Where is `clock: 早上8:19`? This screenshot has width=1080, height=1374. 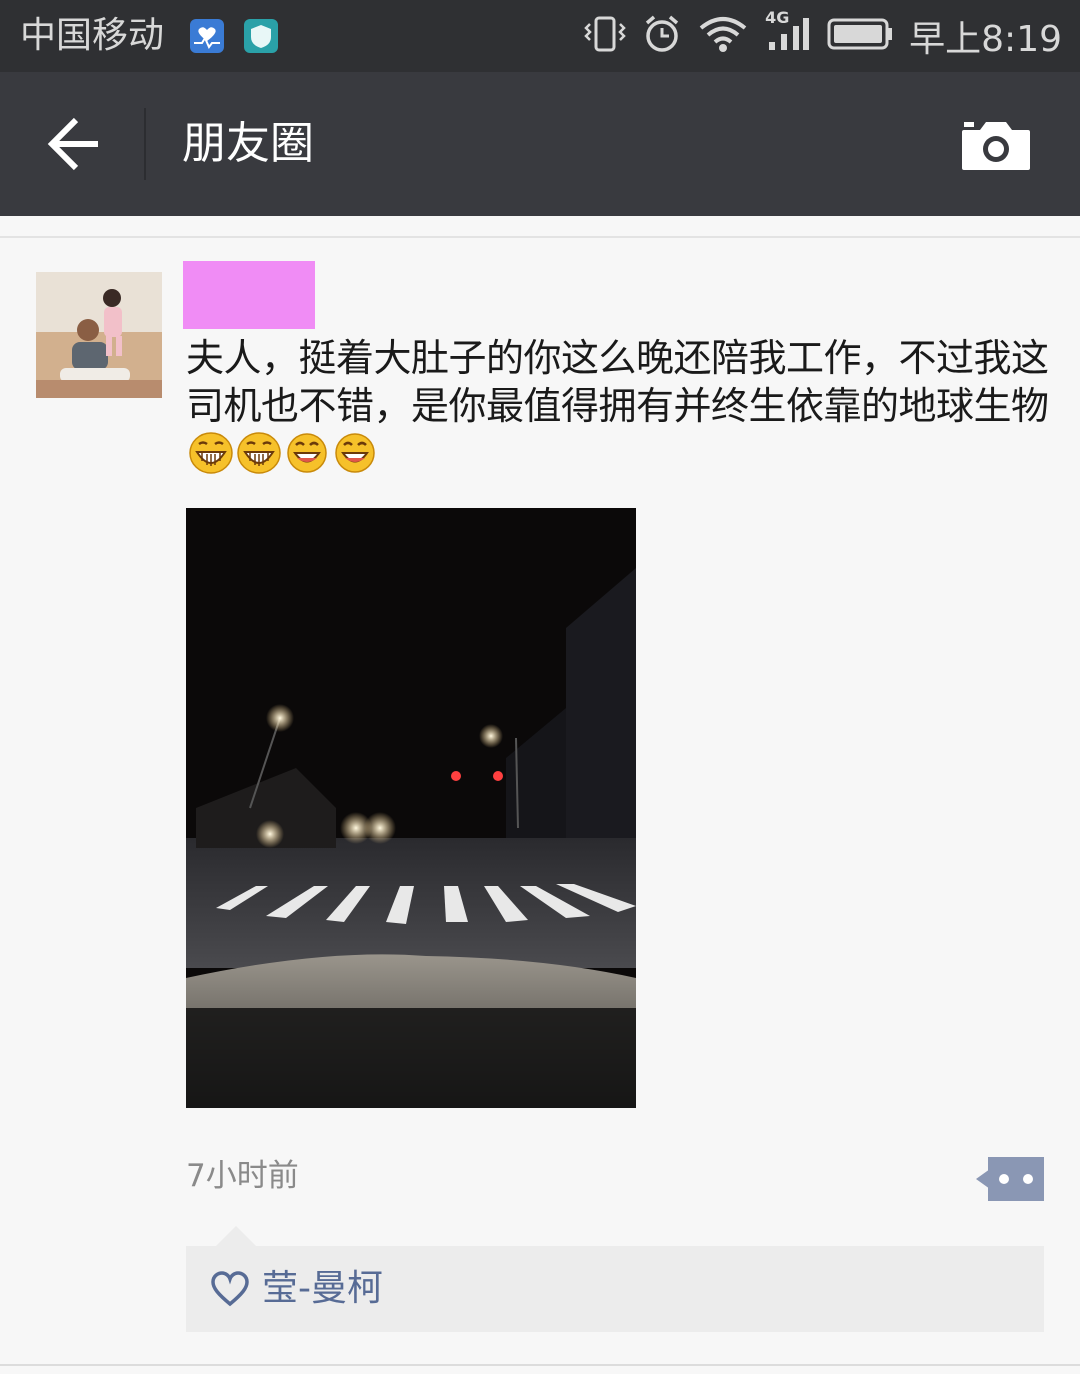
clock: 早上8:19 is located at coordinates (985, 39).